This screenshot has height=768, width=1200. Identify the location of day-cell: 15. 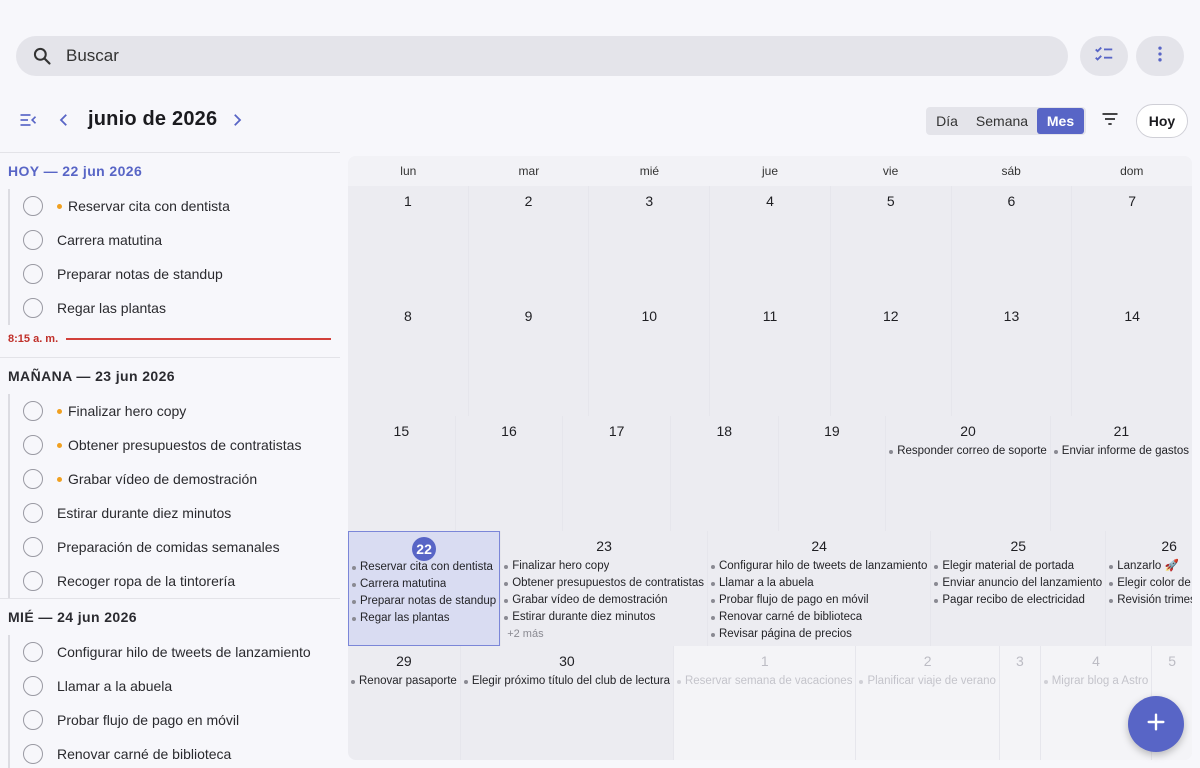
(401, 473).